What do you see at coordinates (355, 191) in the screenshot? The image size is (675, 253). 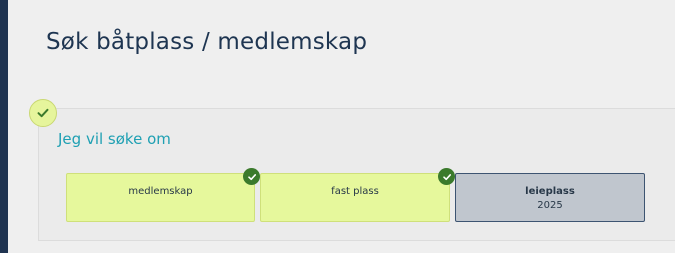 I see `option-label: fast plass` at bounding box center [355, 191].